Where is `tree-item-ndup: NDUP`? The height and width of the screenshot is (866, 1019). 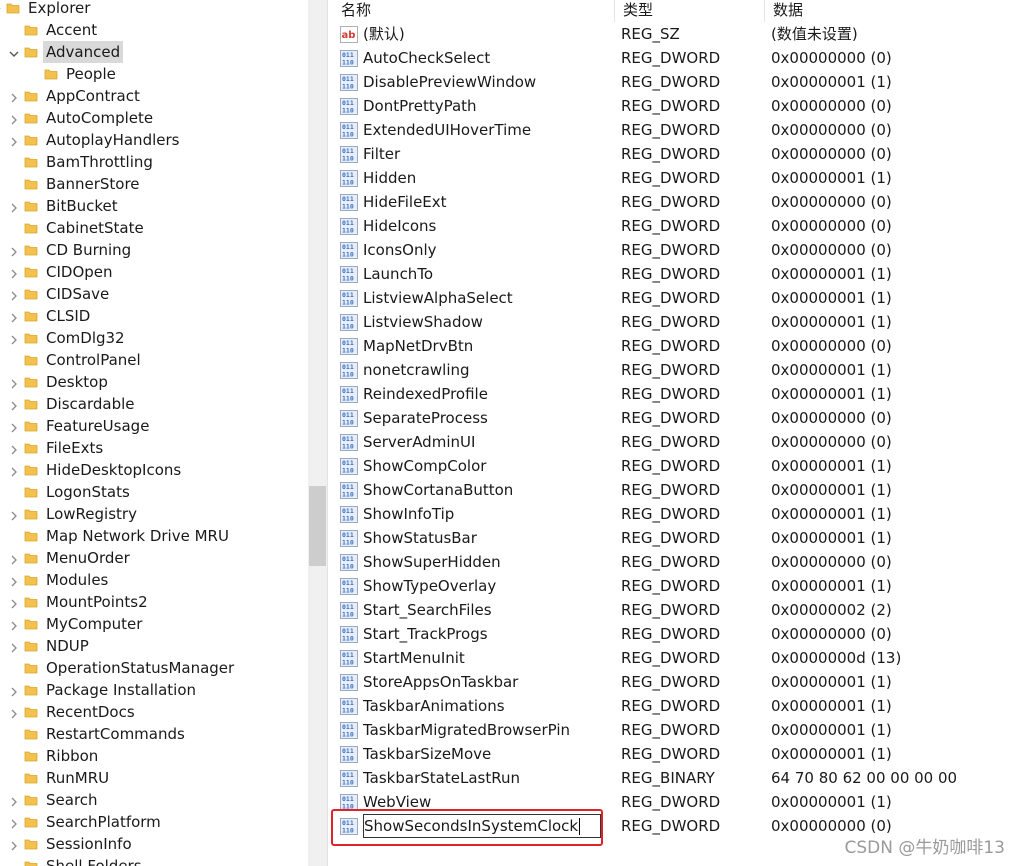 tree-item-ndup: NDUP is located at coordinates (154, 646).